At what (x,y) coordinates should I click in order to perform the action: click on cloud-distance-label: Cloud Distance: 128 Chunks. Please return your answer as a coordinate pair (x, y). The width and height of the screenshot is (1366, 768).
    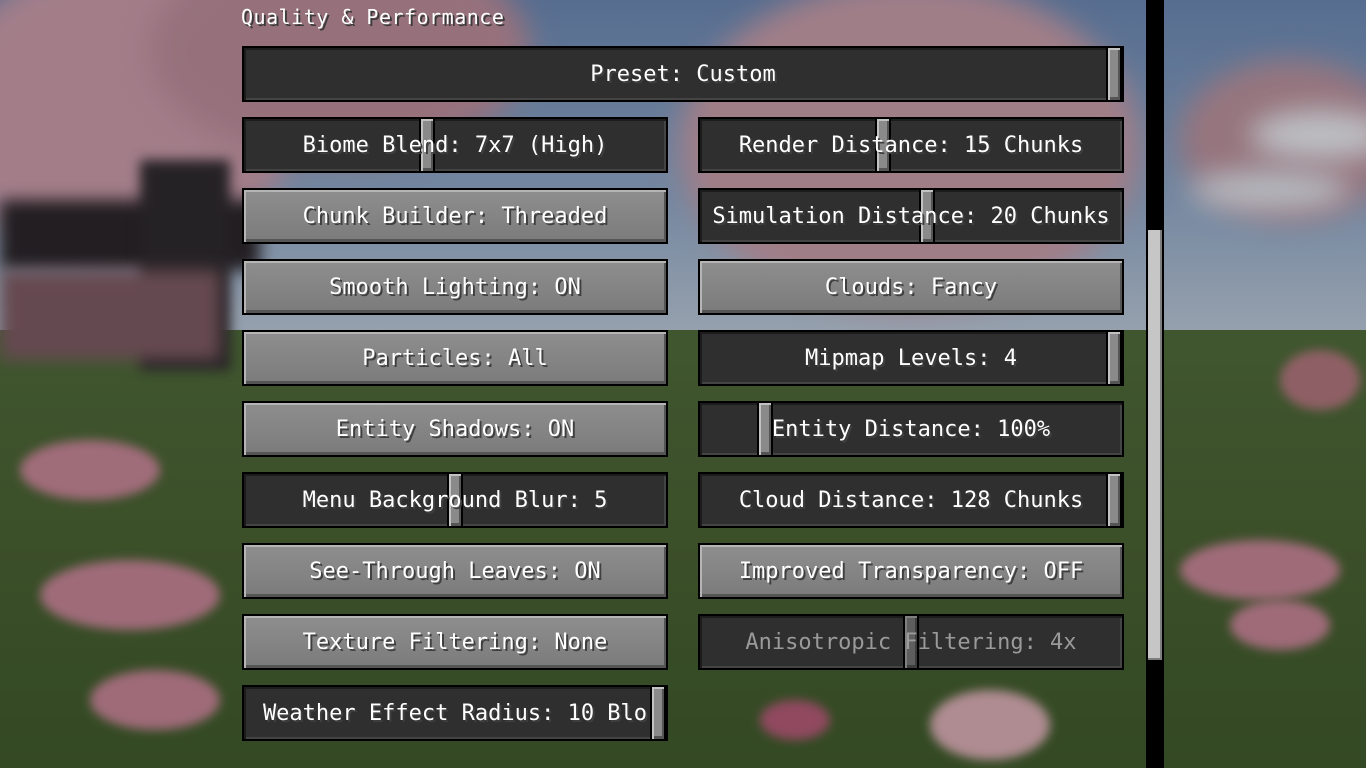
    Looking at the image, I should click on (911, 500).